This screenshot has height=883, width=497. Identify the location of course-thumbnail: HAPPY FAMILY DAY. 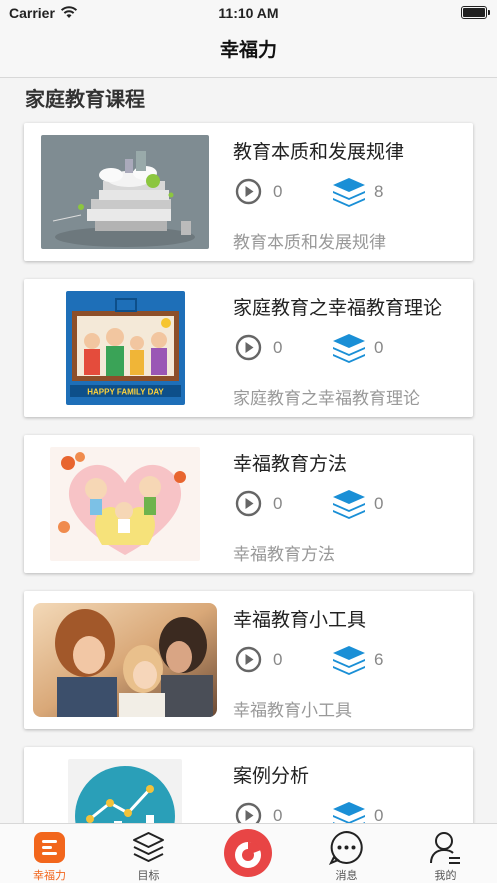
(125, 348).